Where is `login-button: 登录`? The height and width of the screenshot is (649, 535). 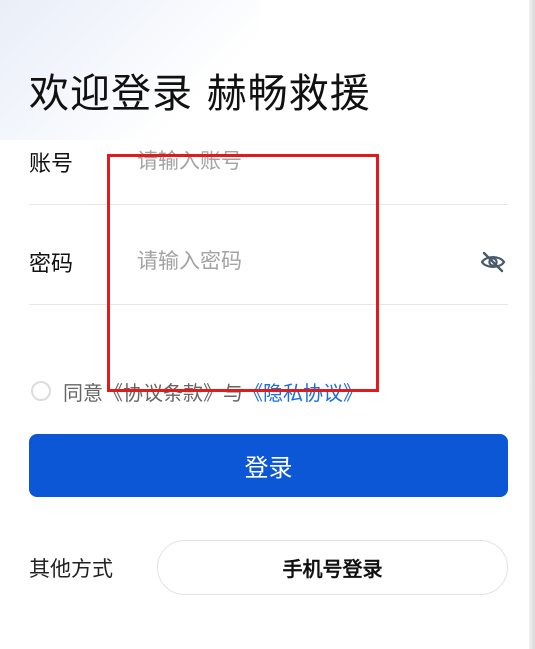
login-button: 登录 is located at coordinates (268, 465).